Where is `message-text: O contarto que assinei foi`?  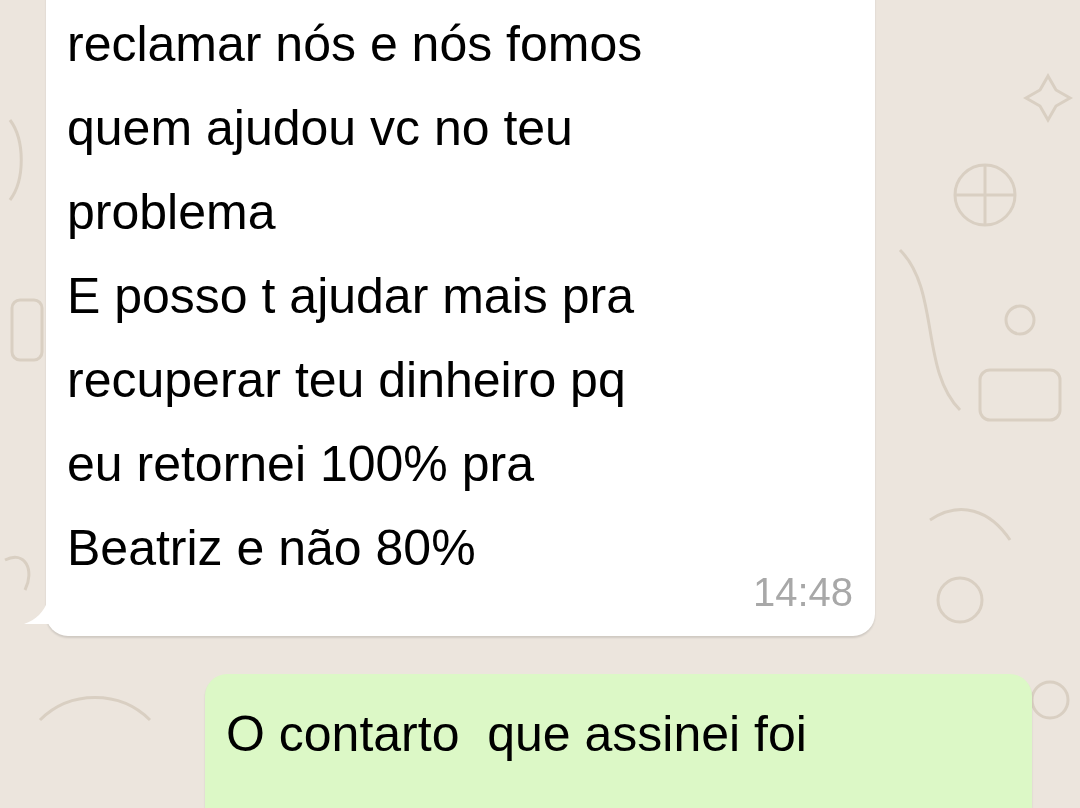 message-text: O contarto que assinei foi is located at coordinates (517, 734).